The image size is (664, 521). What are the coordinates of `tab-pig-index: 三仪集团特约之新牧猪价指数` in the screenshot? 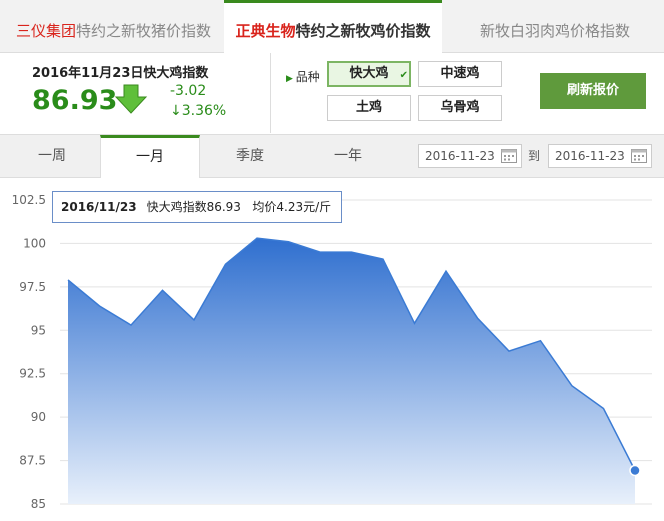 It's located at (113, 26).